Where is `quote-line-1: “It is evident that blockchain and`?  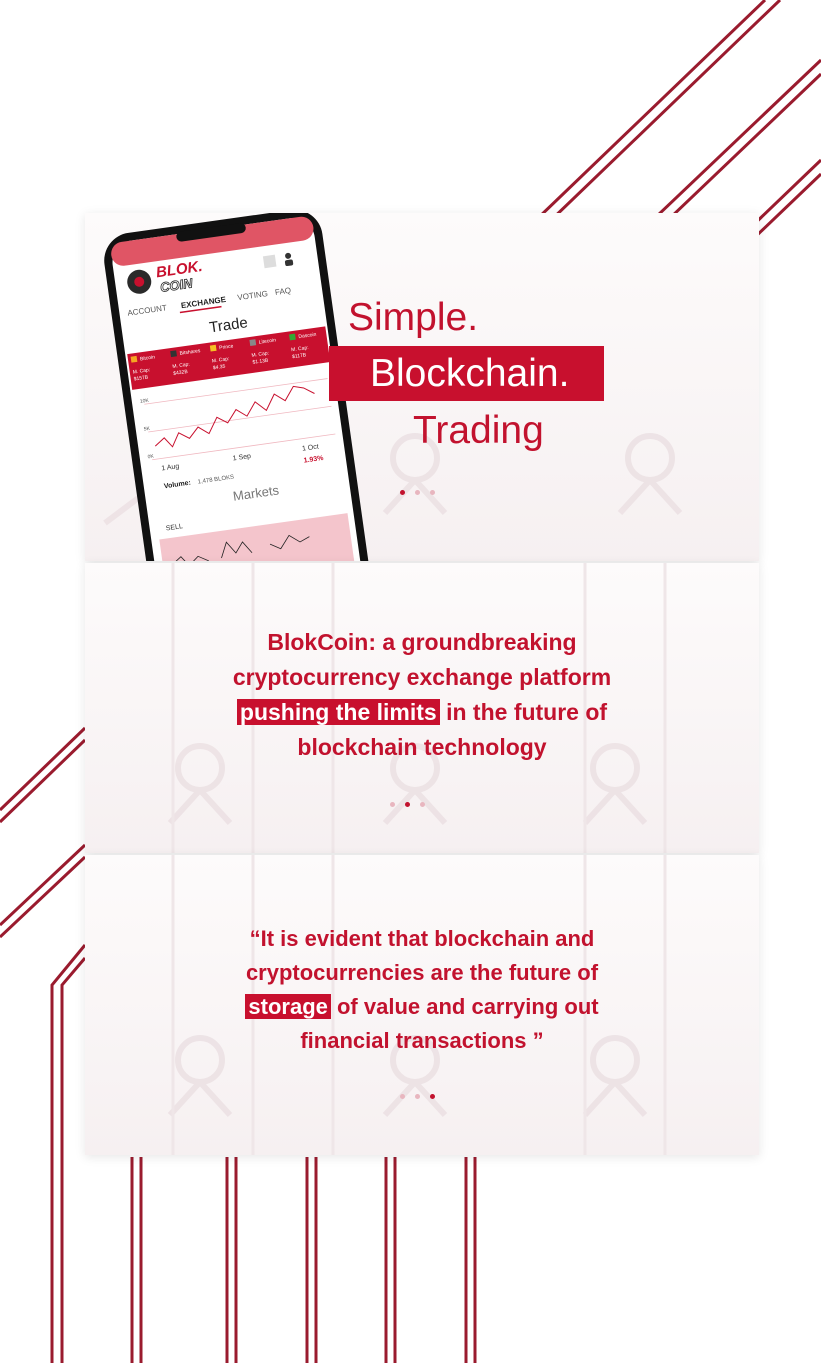
quote-line-1: “It is evident that blockchain and is located at coordinates (422, 938).